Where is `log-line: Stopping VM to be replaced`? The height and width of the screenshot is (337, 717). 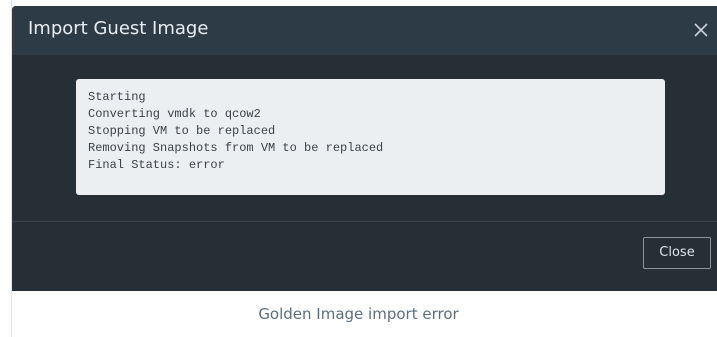 log-line: Stopping VM to be replaced is located at coordinates (182, 131).